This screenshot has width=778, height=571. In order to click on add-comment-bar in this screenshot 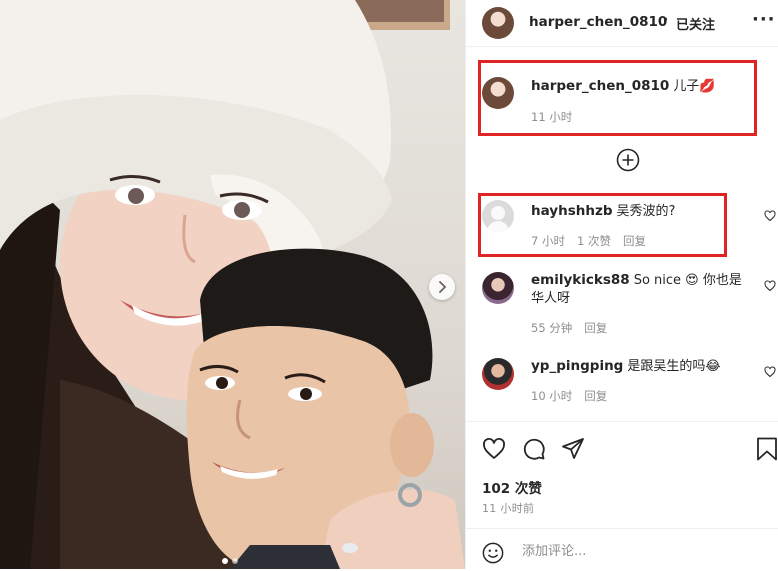, I will do `click(622, 549)`.